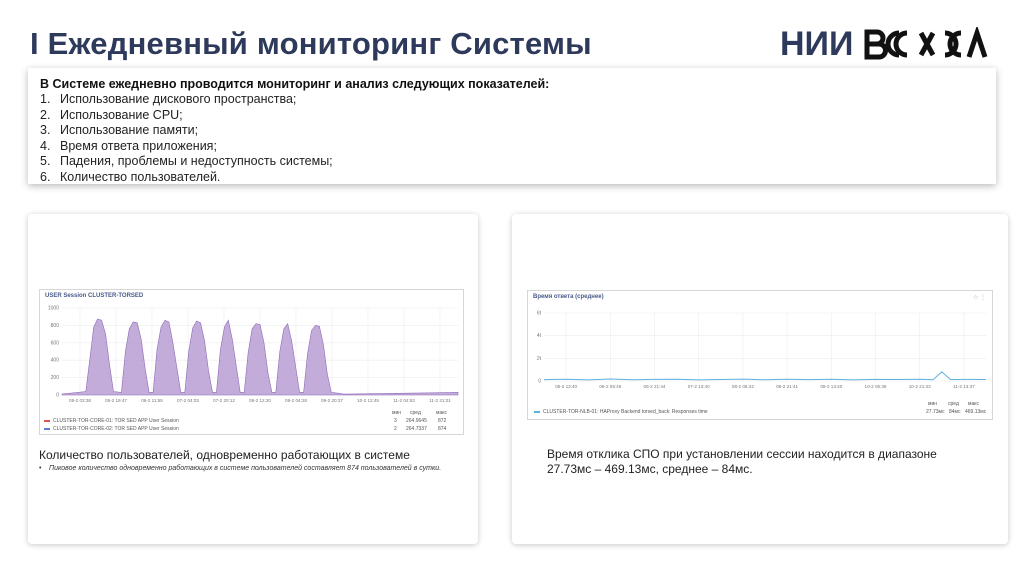  I want to click on x-tick-label: 05-2 13:40, so click(566, 386).